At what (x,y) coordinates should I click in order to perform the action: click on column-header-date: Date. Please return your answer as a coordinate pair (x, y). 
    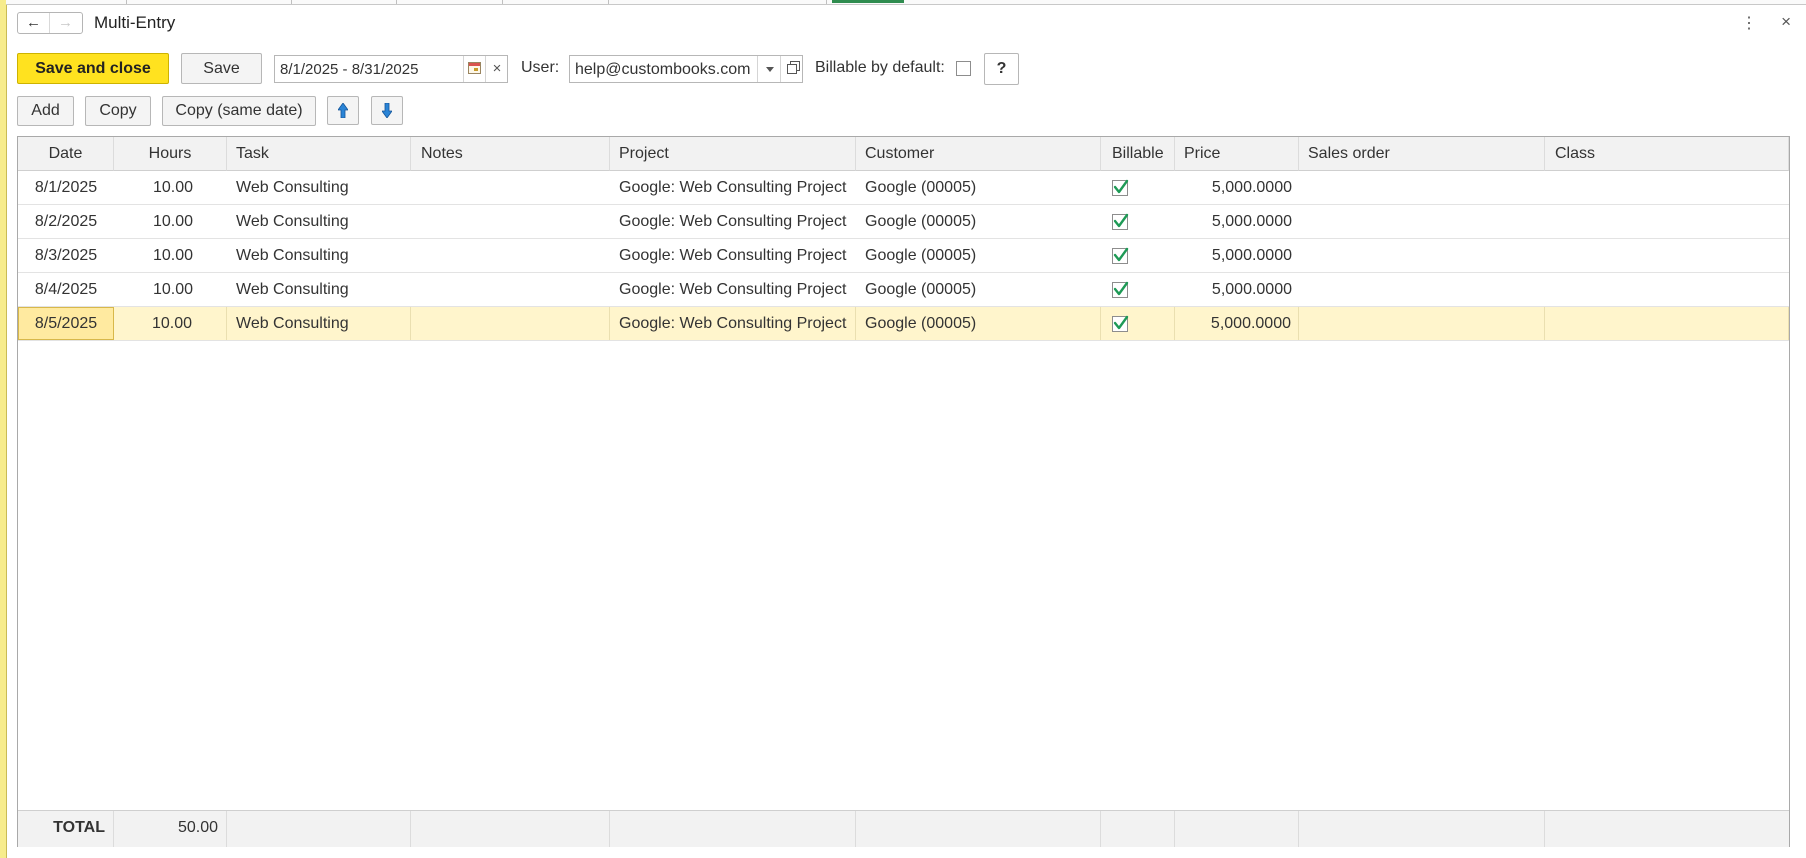
    Looking at the image, I should click on (66, 154).